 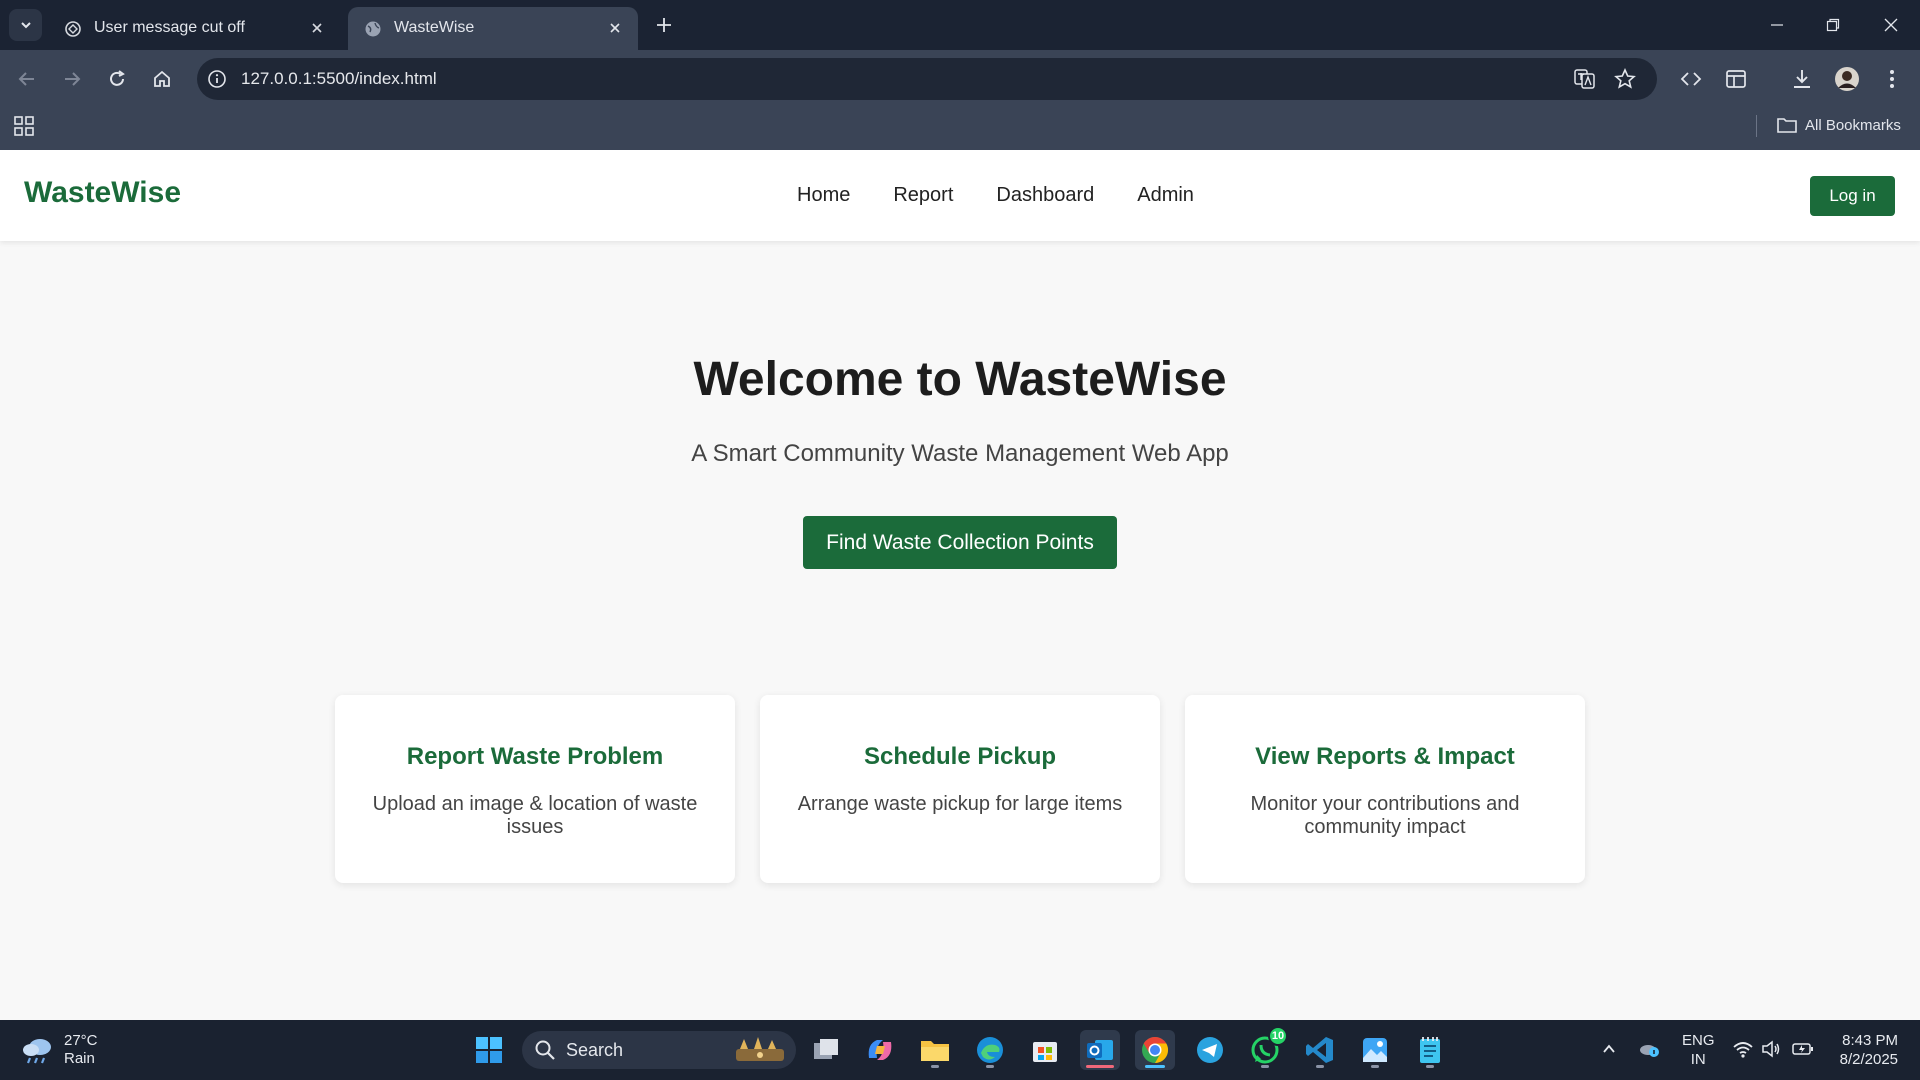 I want to click on weather-widget: 27°C Rain, so click(x=59, y=1050).